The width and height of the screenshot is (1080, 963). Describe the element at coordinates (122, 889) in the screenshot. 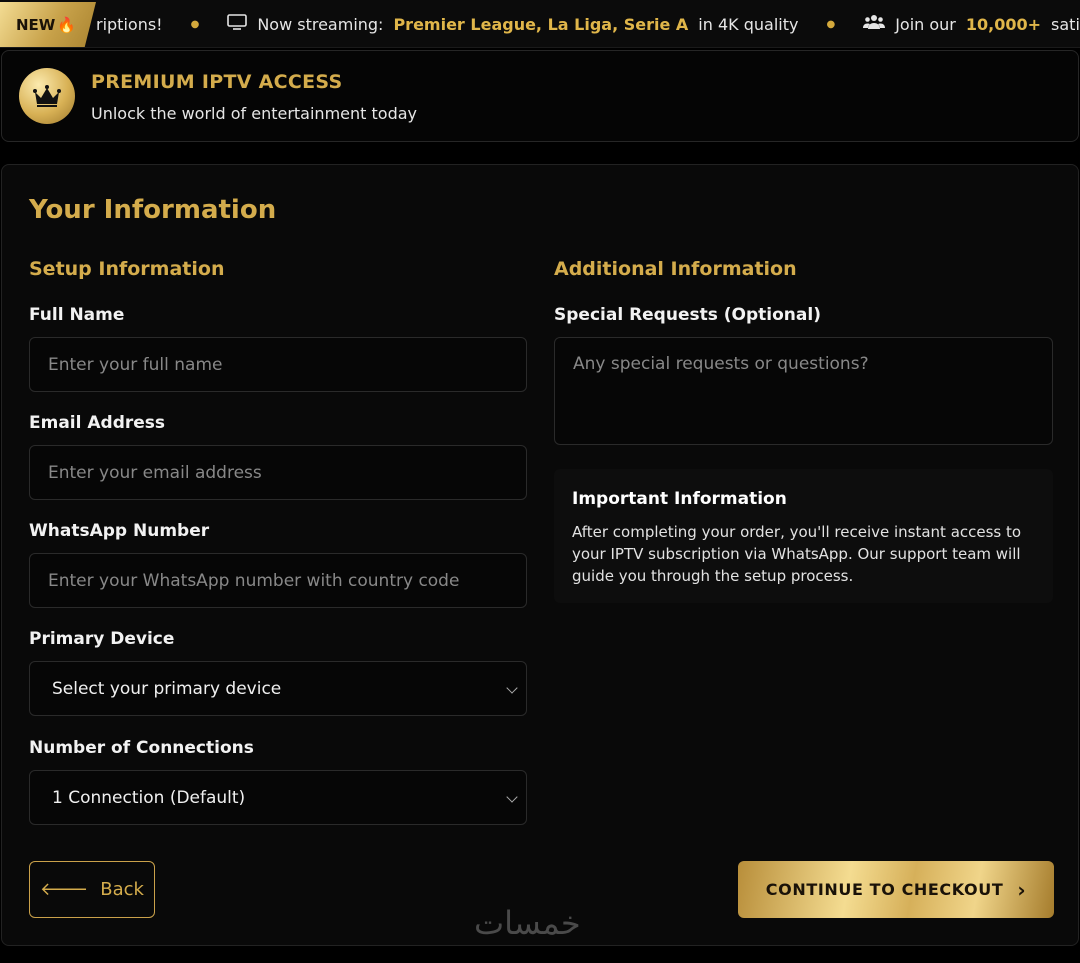

I see `back-button-label: Back` at that location.